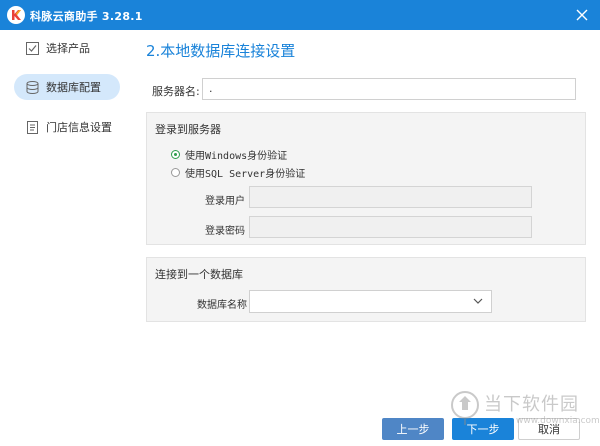 The width and height of the screenshot is (600, 446). I want to click on title-bar: 科脉云商助手 3.28.1, so click(300, 15).